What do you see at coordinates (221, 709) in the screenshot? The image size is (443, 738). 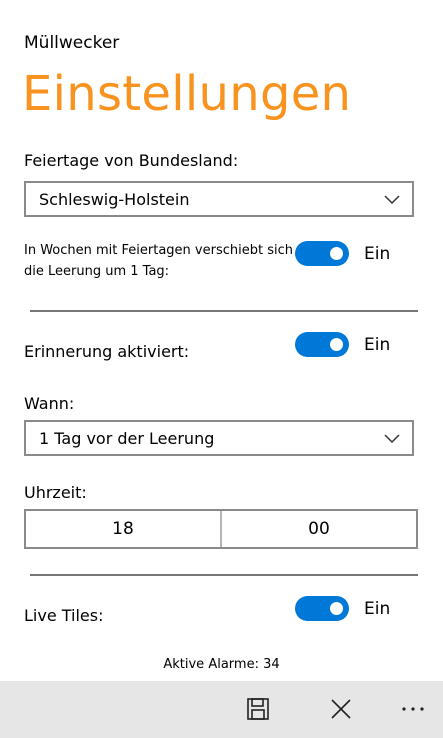 I see `app-bar` at bounding box center [221, 709].